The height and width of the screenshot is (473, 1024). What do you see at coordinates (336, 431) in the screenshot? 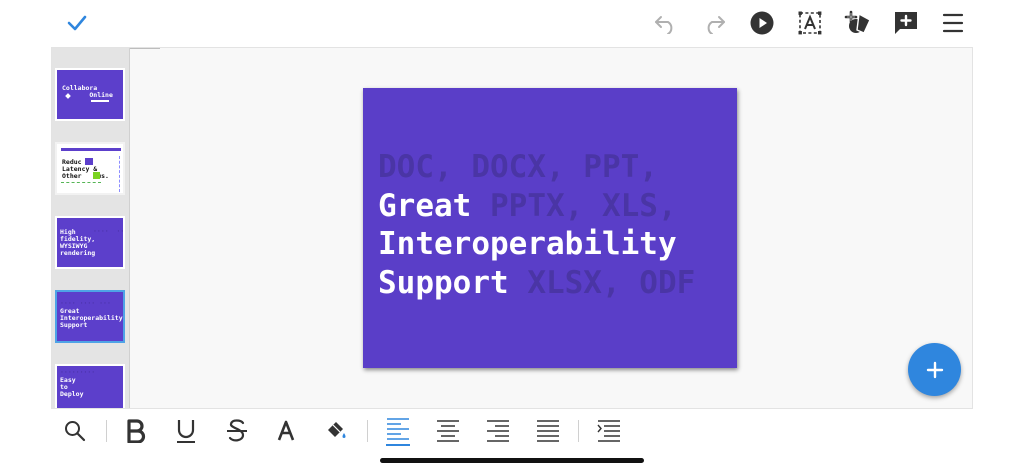
I see `highlight-icon` at bounding box center [336, 431].